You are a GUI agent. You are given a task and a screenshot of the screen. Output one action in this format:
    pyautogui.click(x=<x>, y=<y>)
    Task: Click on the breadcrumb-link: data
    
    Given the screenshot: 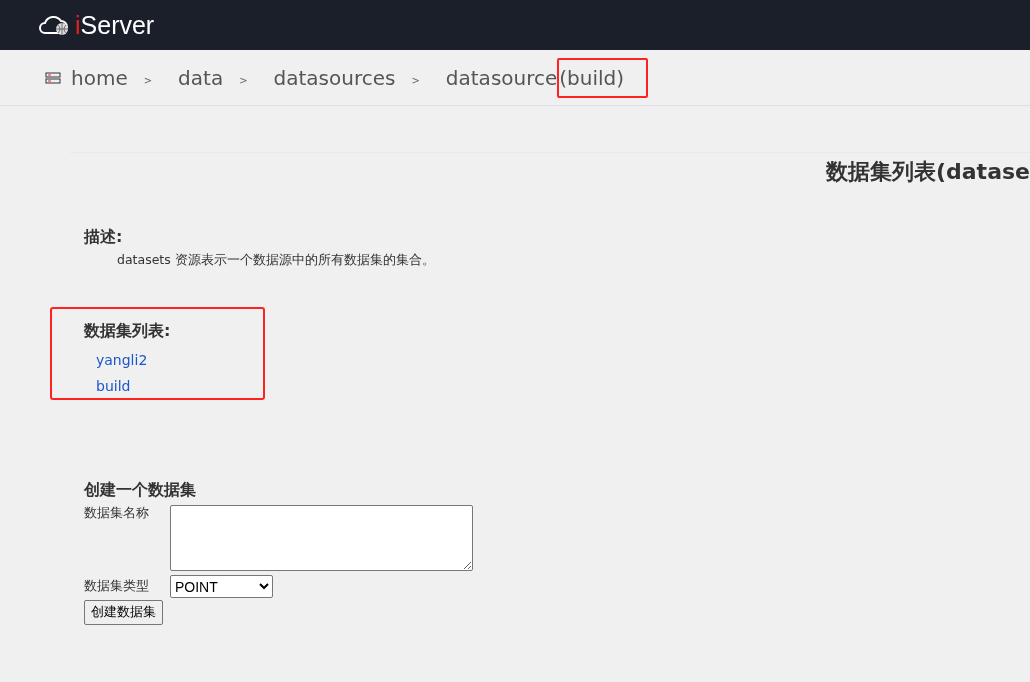 What is the action you would take?
    pyautogui.click(x=201, y=77)
    